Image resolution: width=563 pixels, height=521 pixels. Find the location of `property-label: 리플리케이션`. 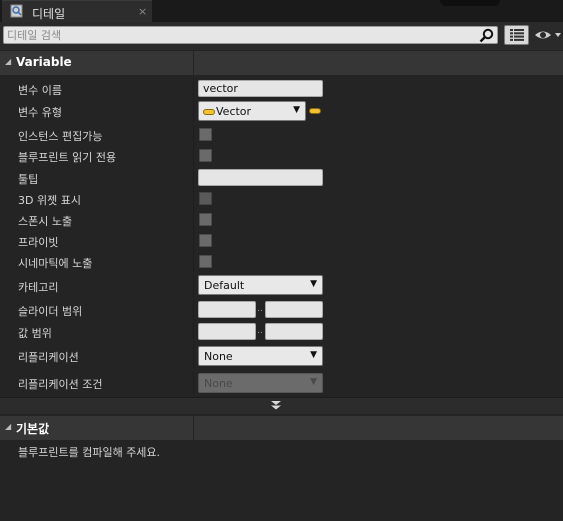

property-label: 리플리케이션 is located at coordinates (48, 357).